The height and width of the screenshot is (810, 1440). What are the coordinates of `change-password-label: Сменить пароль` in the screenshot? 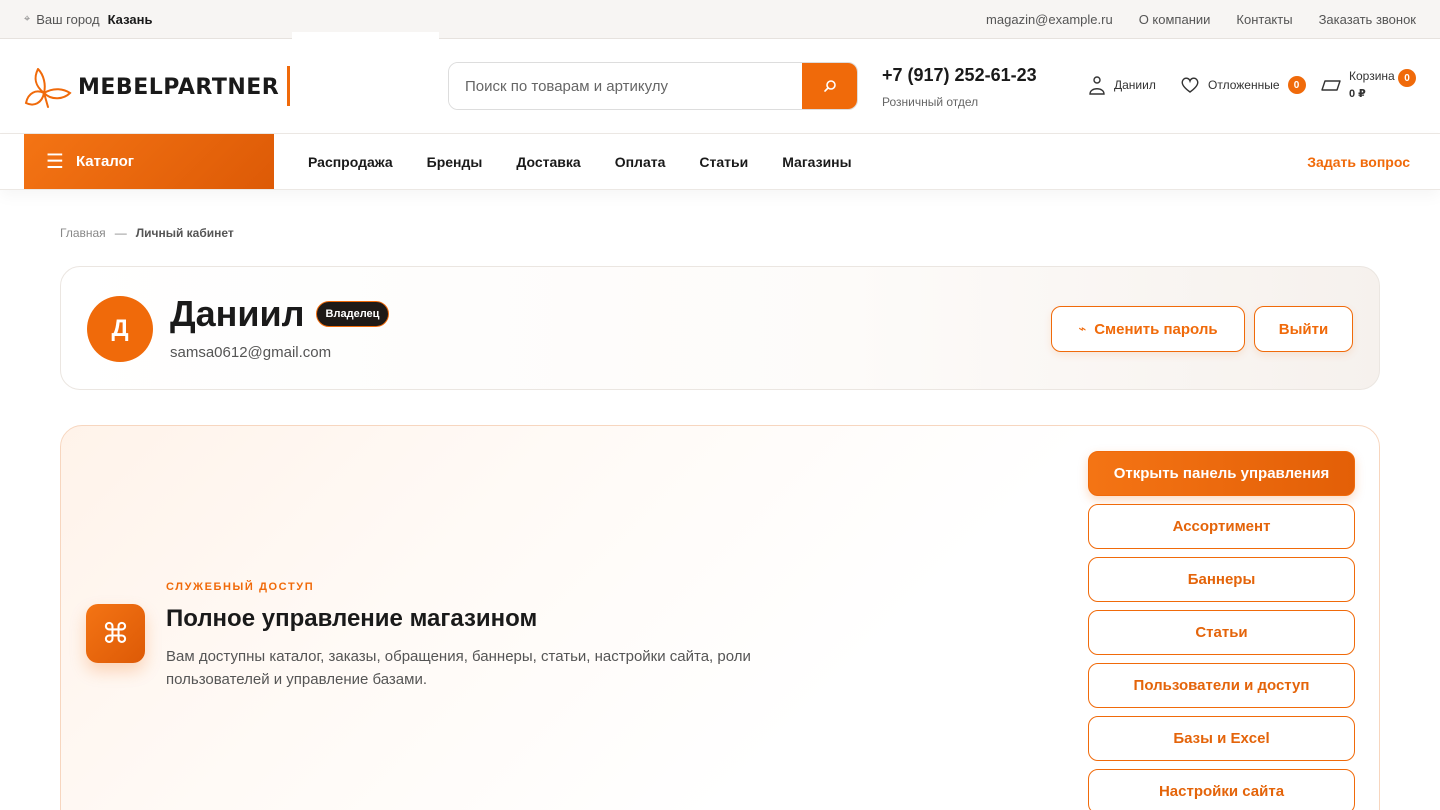 It's located at (1156, 329).